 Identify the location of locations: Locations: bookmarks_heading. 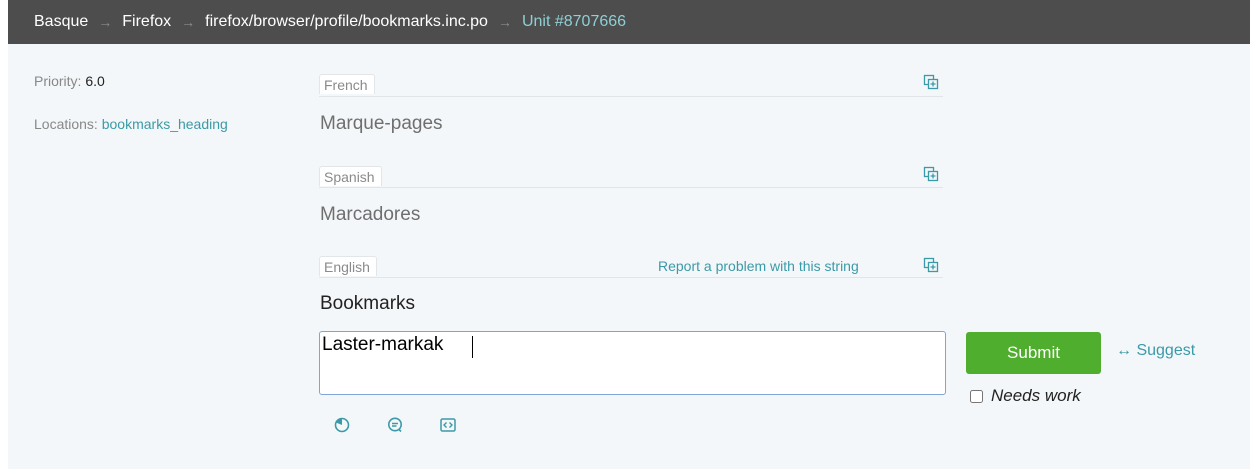
(131, 124).